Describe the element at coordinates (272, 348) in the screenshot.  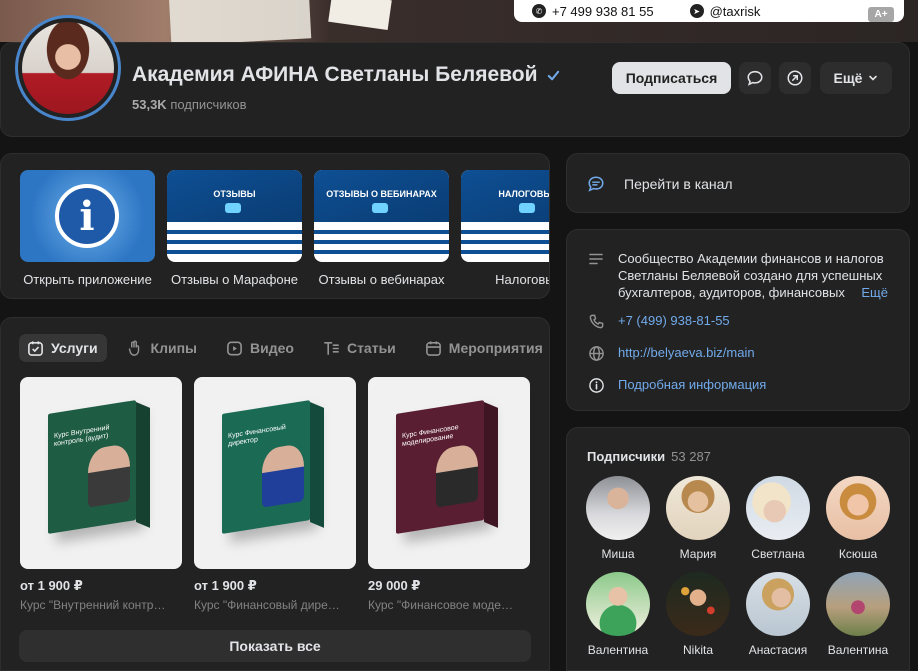
I see `tab-label: Видео` at that location.